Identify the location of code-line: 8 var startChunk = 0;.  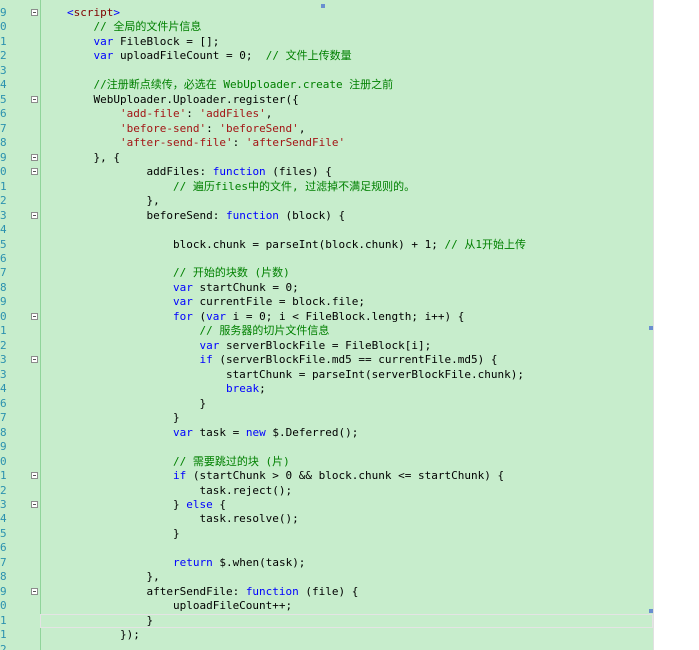
(326, 288).